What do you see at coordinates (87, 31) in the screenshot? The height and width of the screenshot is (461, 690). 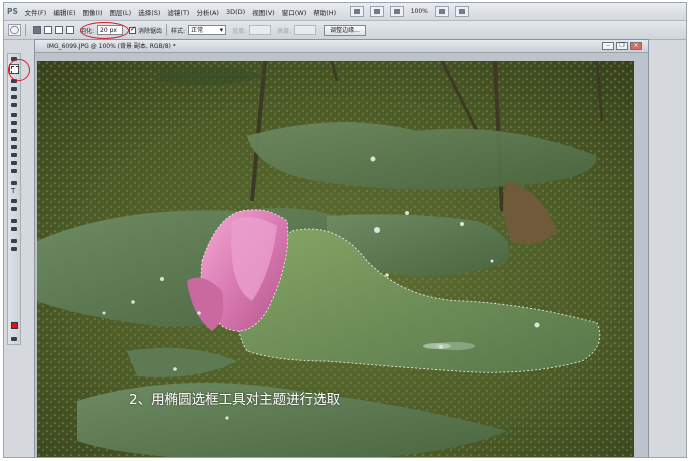 I see `feather-label: 羽化:` at bounding box center [87, 31].